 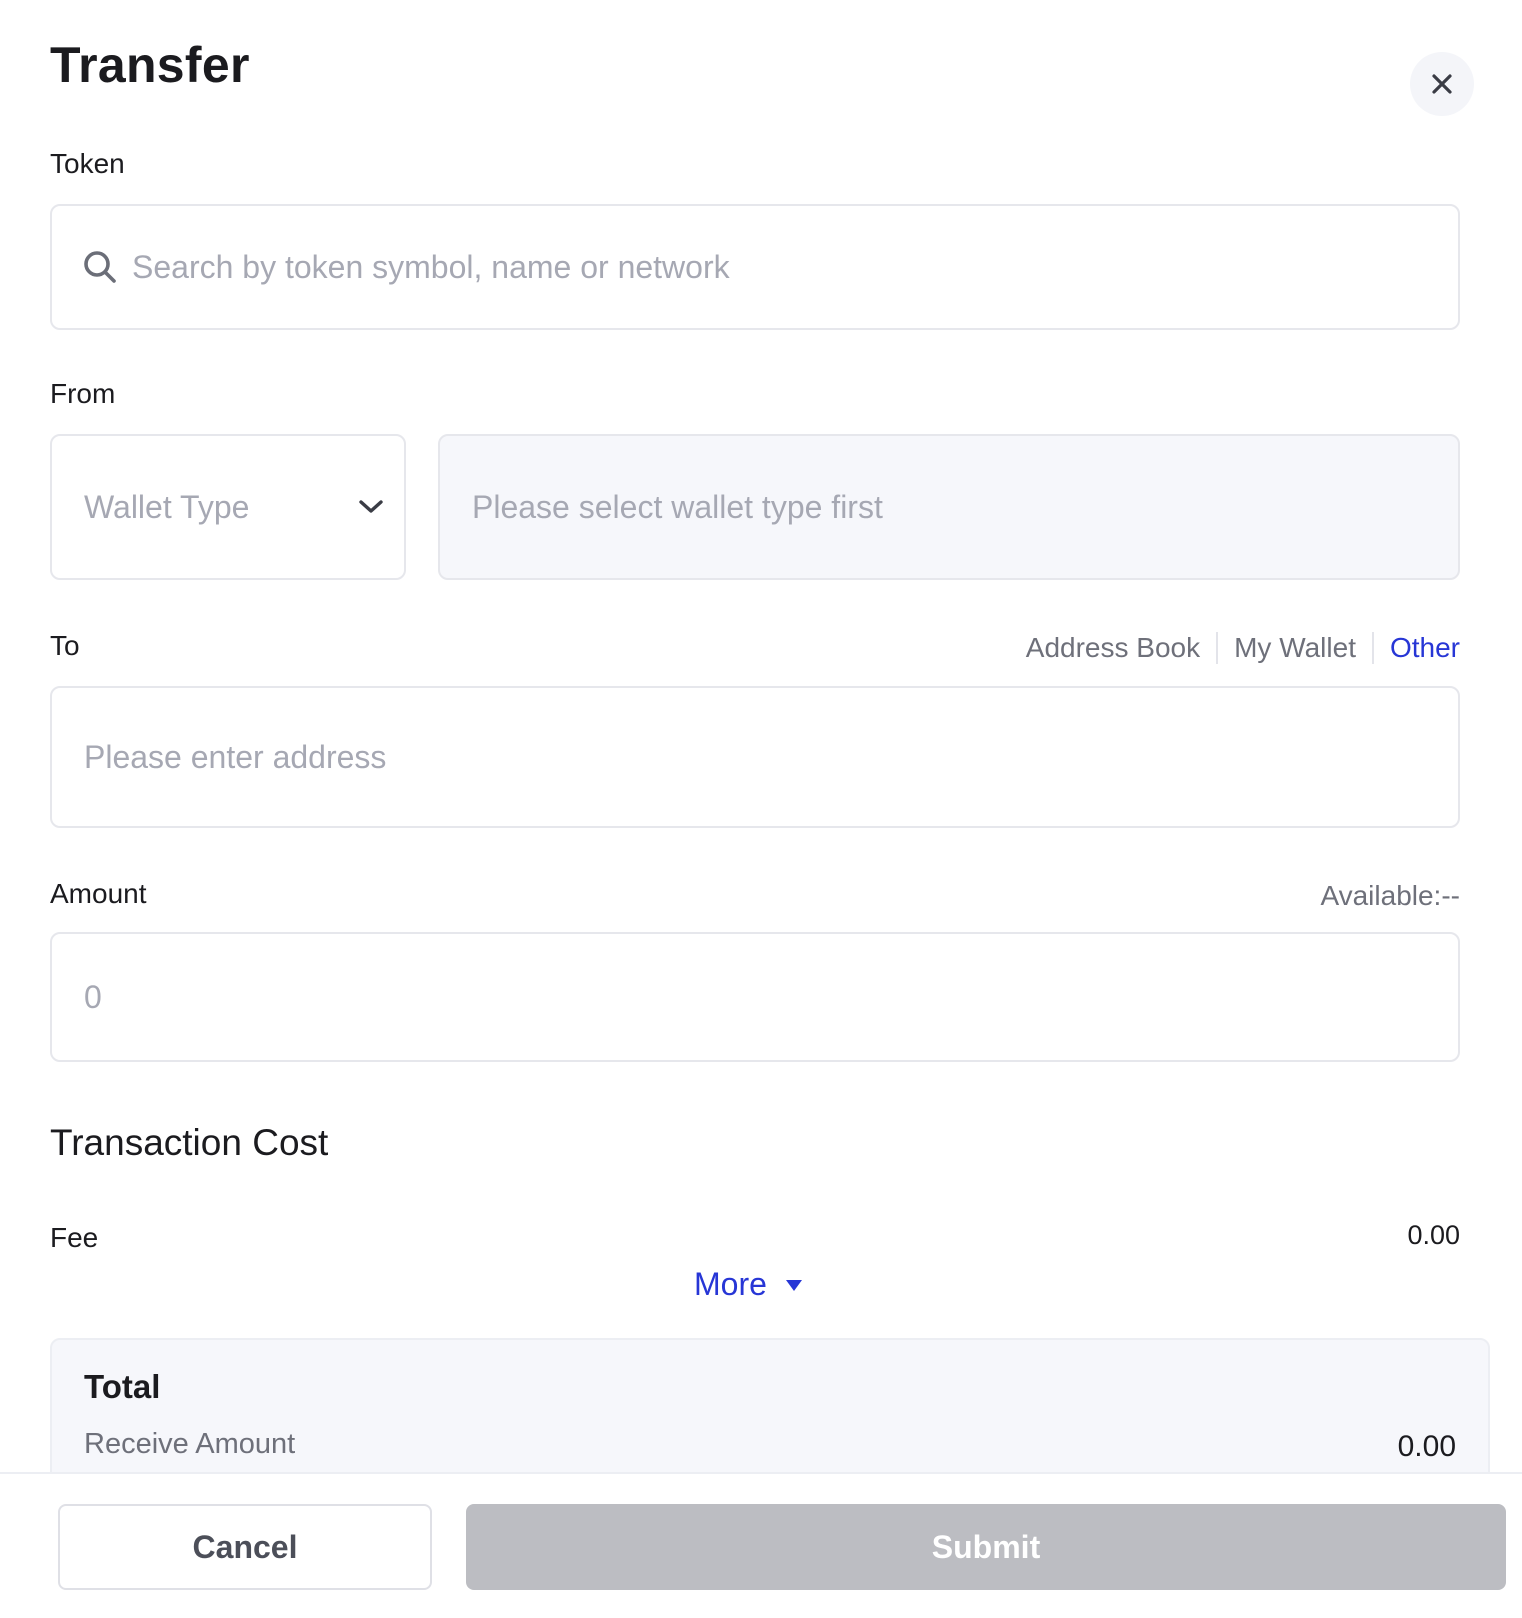 I want to click on cancel-button: Cancel, so click(x=245, y=1547).